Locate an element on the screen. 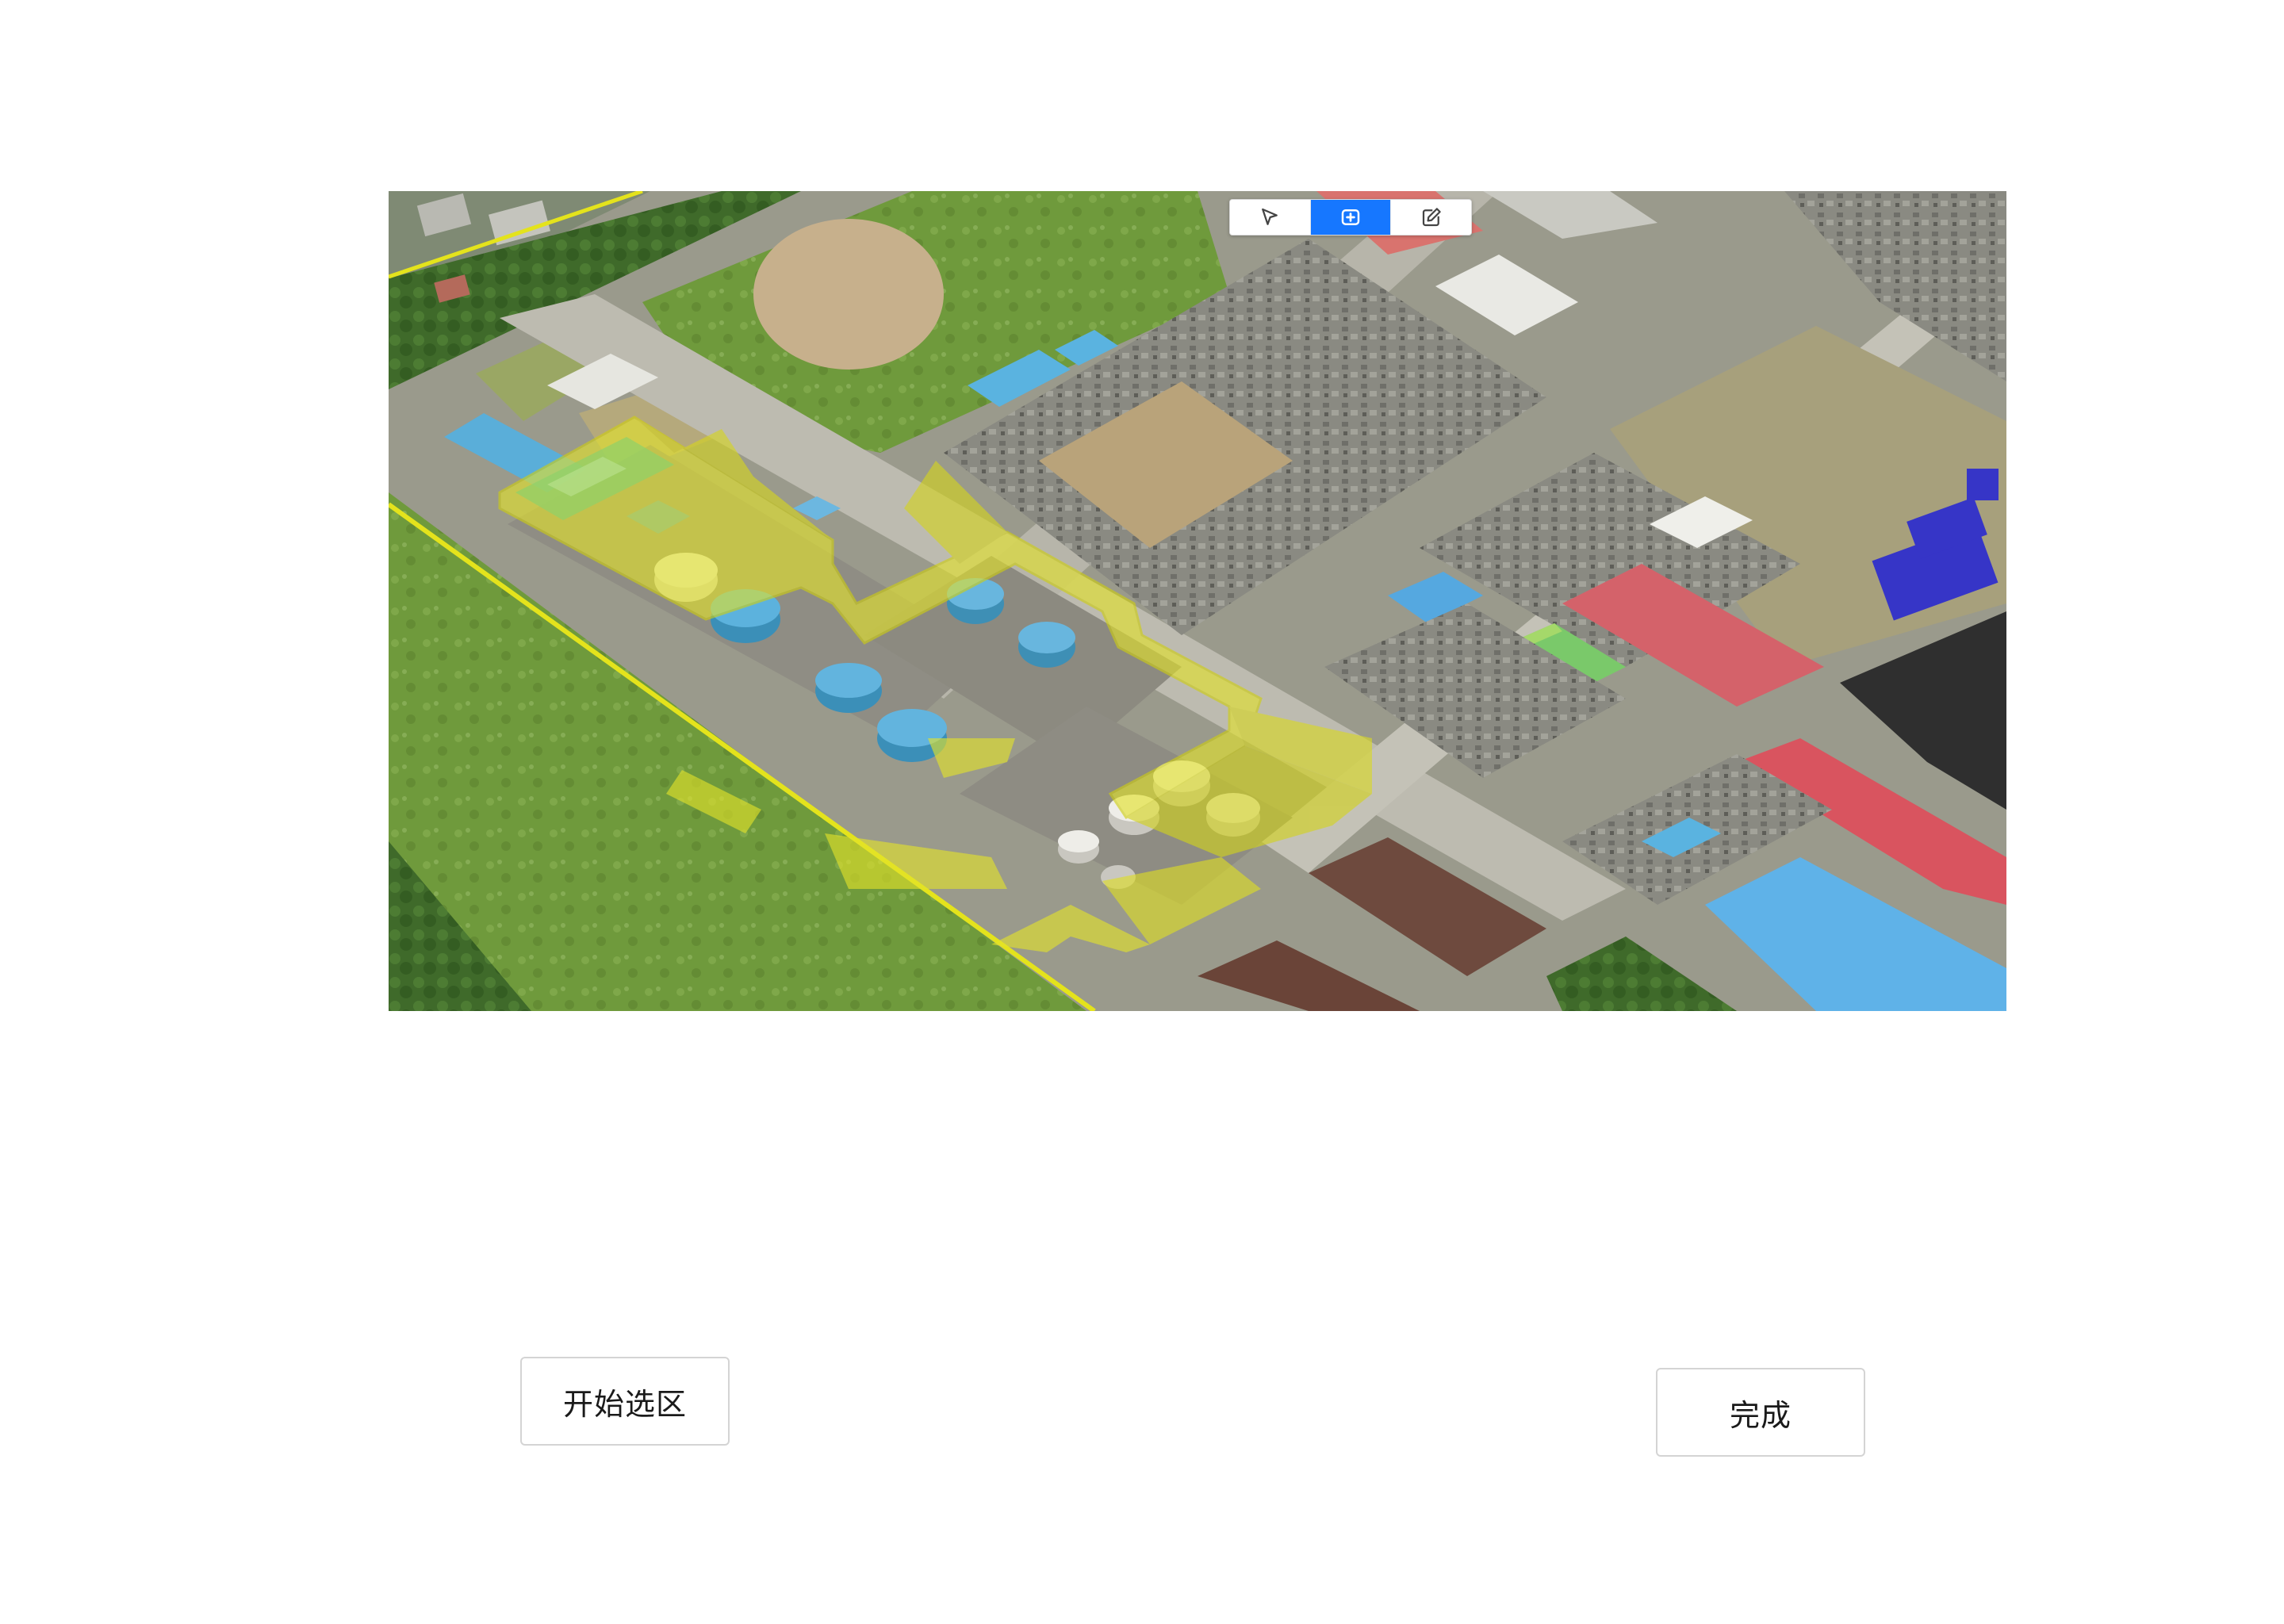  map-toolbar is located at coordinates (1350, 217).